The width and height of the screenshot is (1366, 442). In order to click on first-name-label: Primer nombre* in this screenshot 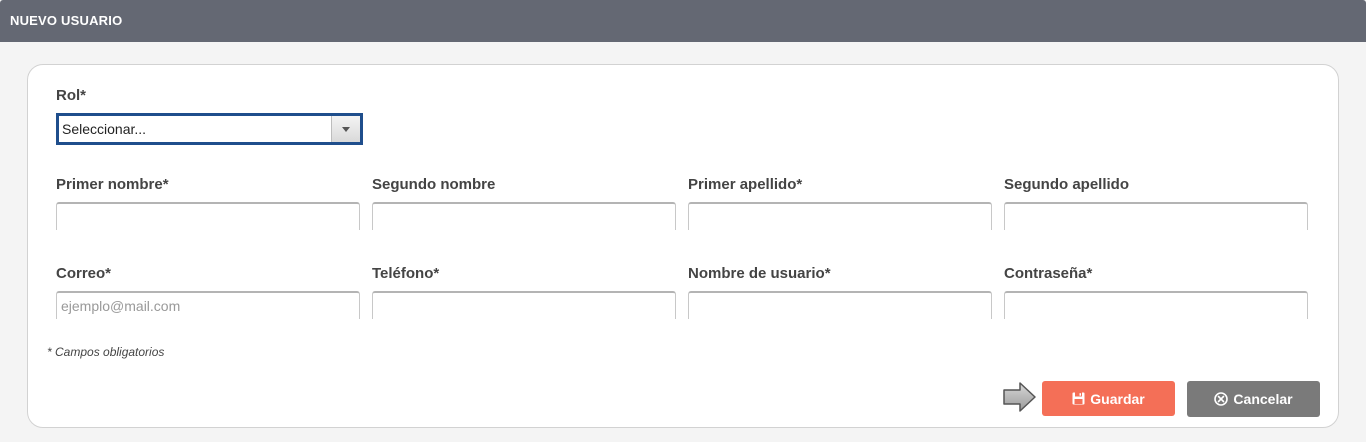, I will do `click(112, 184)`.